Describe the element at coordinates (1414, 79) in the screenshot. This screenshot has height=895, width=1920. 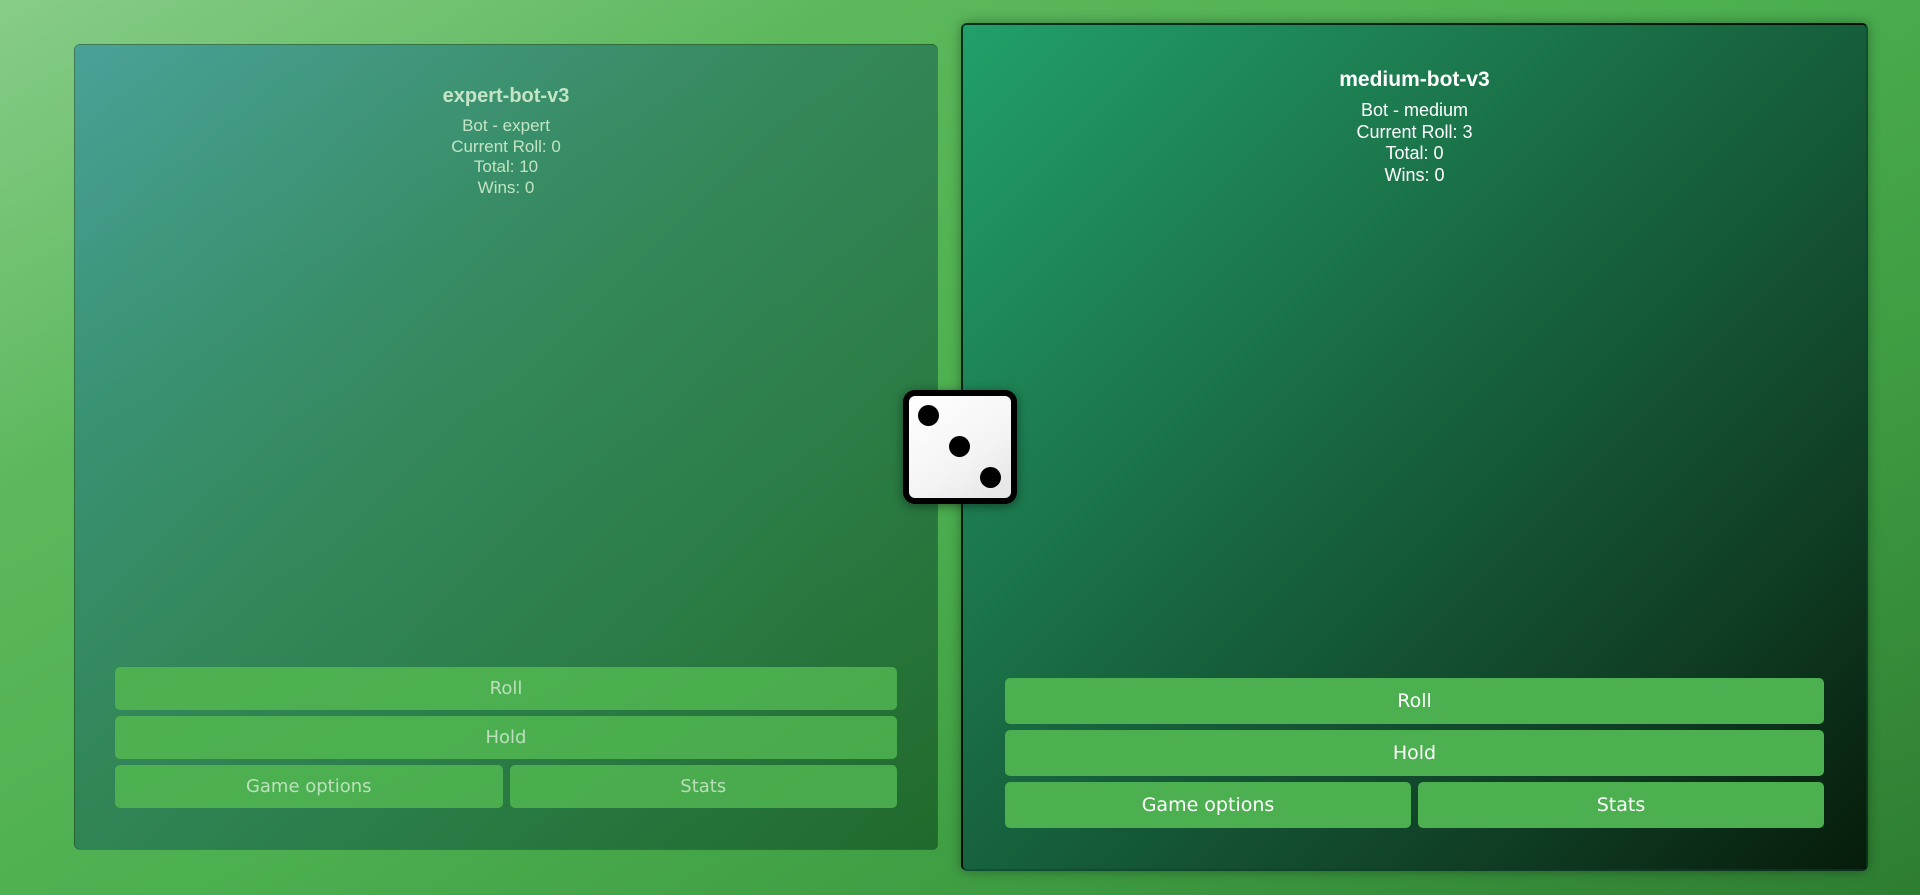
I see `player-name: medium-bot-v3` at that location.